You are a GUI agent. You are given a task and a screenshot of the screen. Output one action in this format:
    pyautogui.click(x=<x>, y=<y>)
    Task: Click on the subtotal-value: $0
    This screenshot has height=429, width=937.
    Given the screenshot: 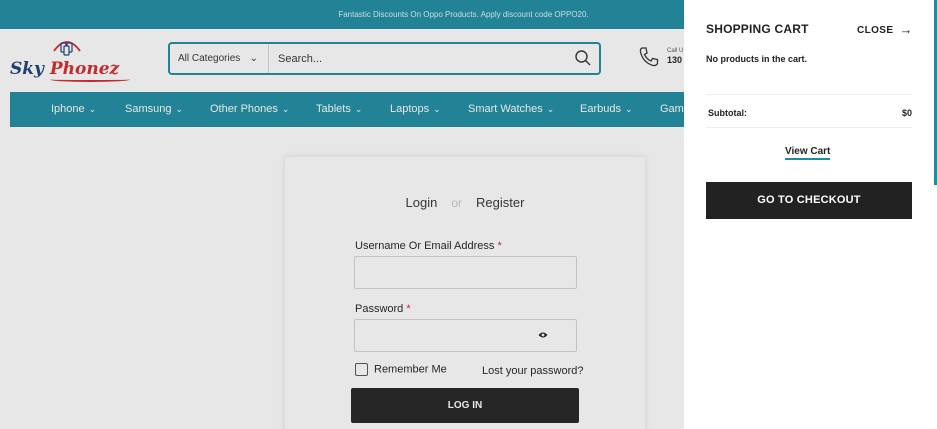 What is the action you would take?
    pyautogui.click(x=906, y=113)
    